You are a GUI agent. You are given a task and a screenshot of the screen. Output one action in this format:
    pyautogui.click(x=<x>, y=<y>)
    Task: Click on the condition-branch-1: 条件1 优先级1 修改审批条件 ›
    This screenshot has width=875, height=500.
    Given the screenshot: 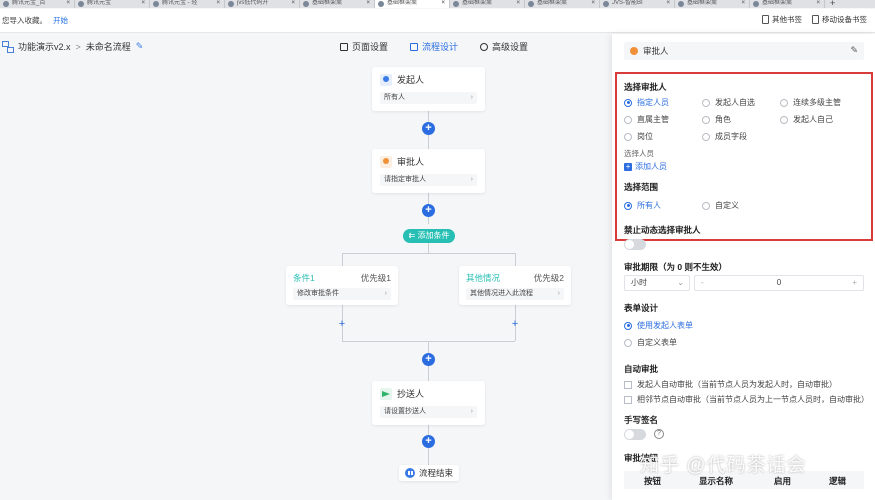 What is the action you would take?
    pyautogui.click(x=342, y=285)
    